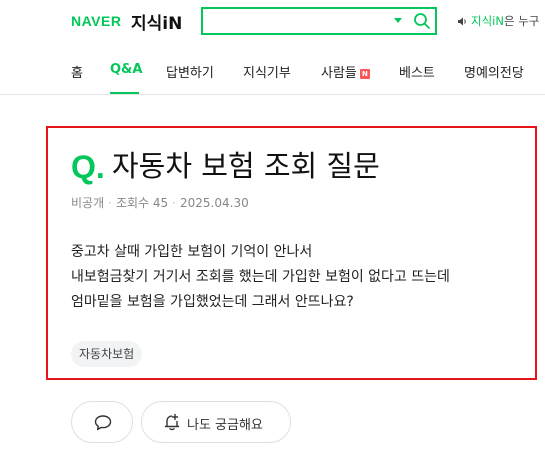 The height and width of the screenshot is (465, 545). Describe the element at coordinates (88, 167) in the screenshot. I see `question-mark-icon: Q.` at that location.